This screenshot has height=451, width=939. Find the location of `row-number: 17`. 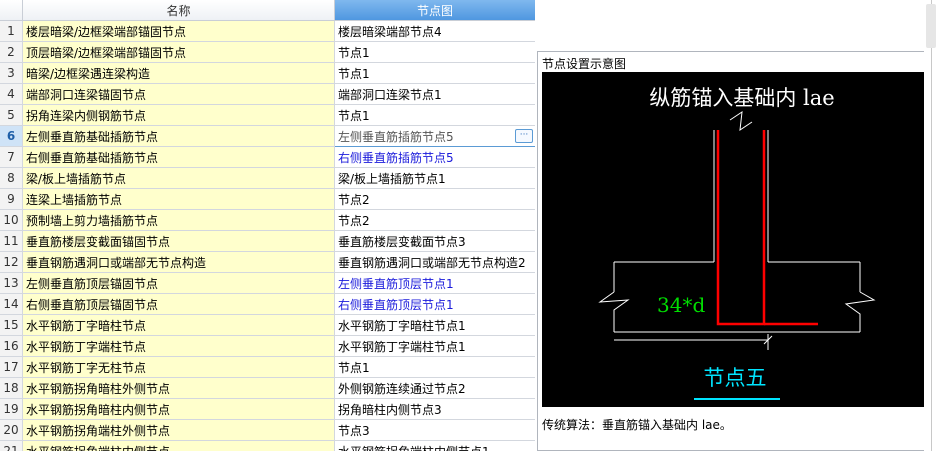

row-number: 17 is located at coordinates (11, 367).